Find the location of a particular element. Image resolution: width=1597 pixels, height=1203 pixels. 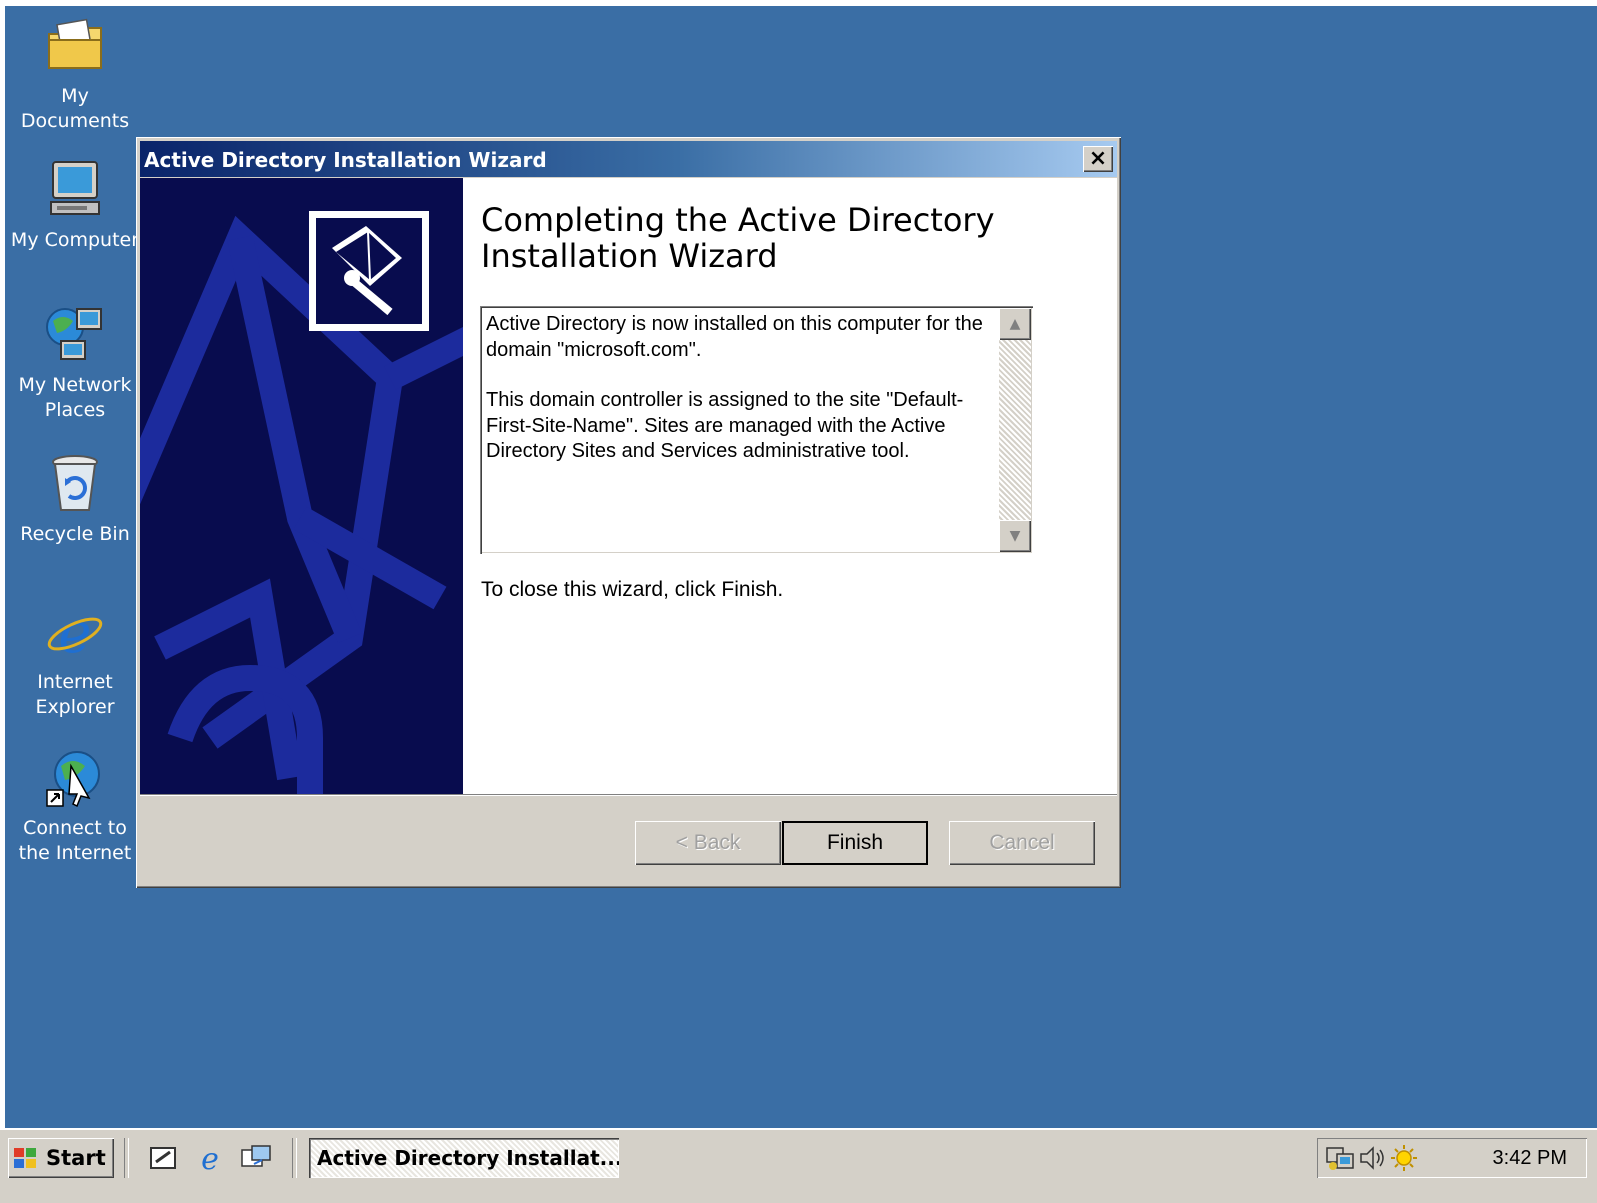

recycle-bin-icon is located at coordinates (75, 484).